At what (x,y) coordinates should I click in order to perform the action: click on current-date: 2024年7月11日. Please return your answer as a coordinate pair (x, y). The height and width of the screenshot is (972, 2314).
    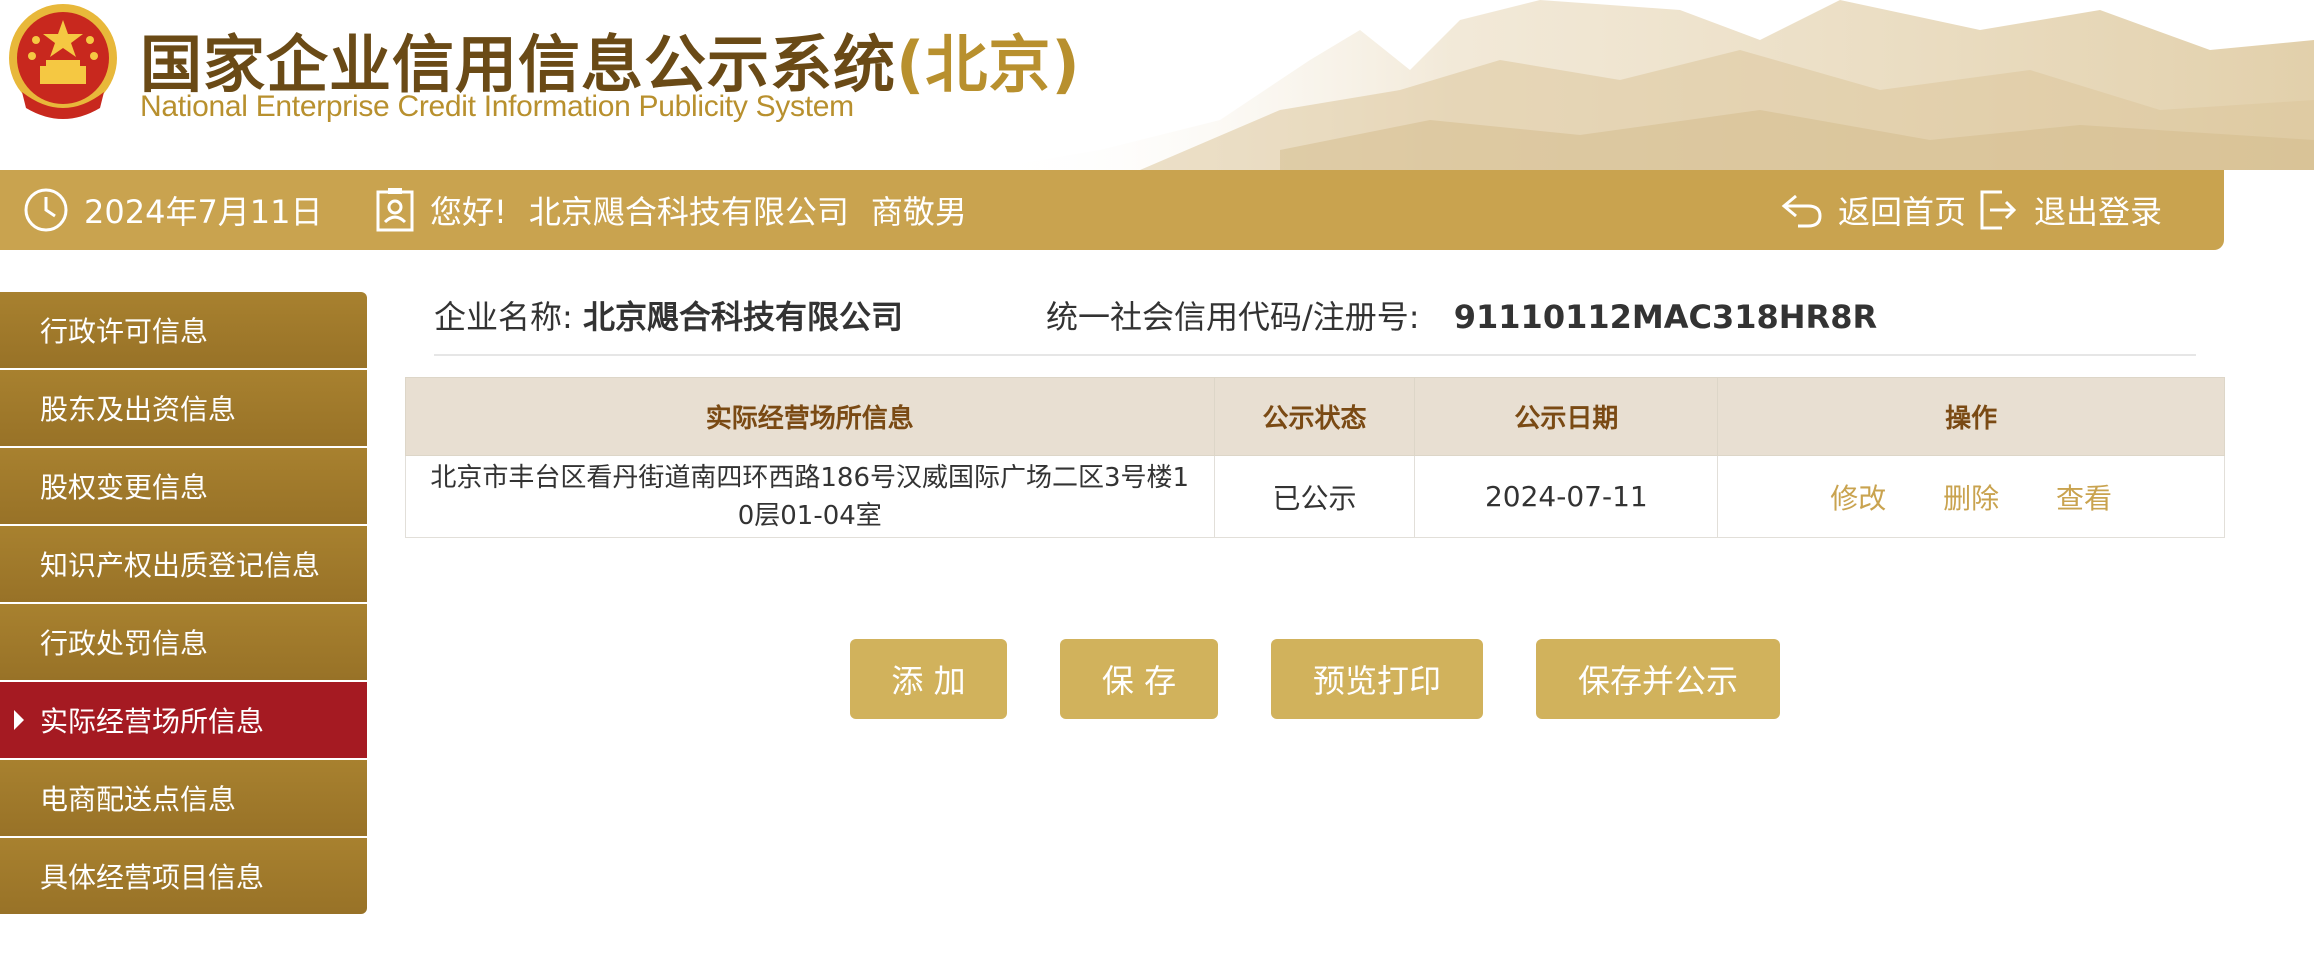
    Looking at the image, I should click on (172, 210).